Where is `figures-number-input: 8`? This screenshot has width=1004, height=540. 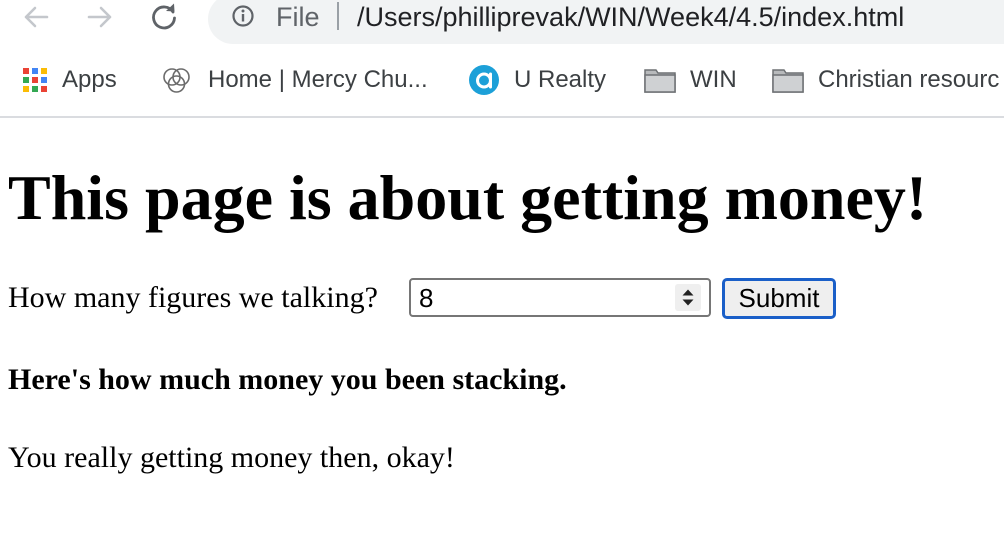 figures-number-input: 8 is located at coordinates (560, 297).